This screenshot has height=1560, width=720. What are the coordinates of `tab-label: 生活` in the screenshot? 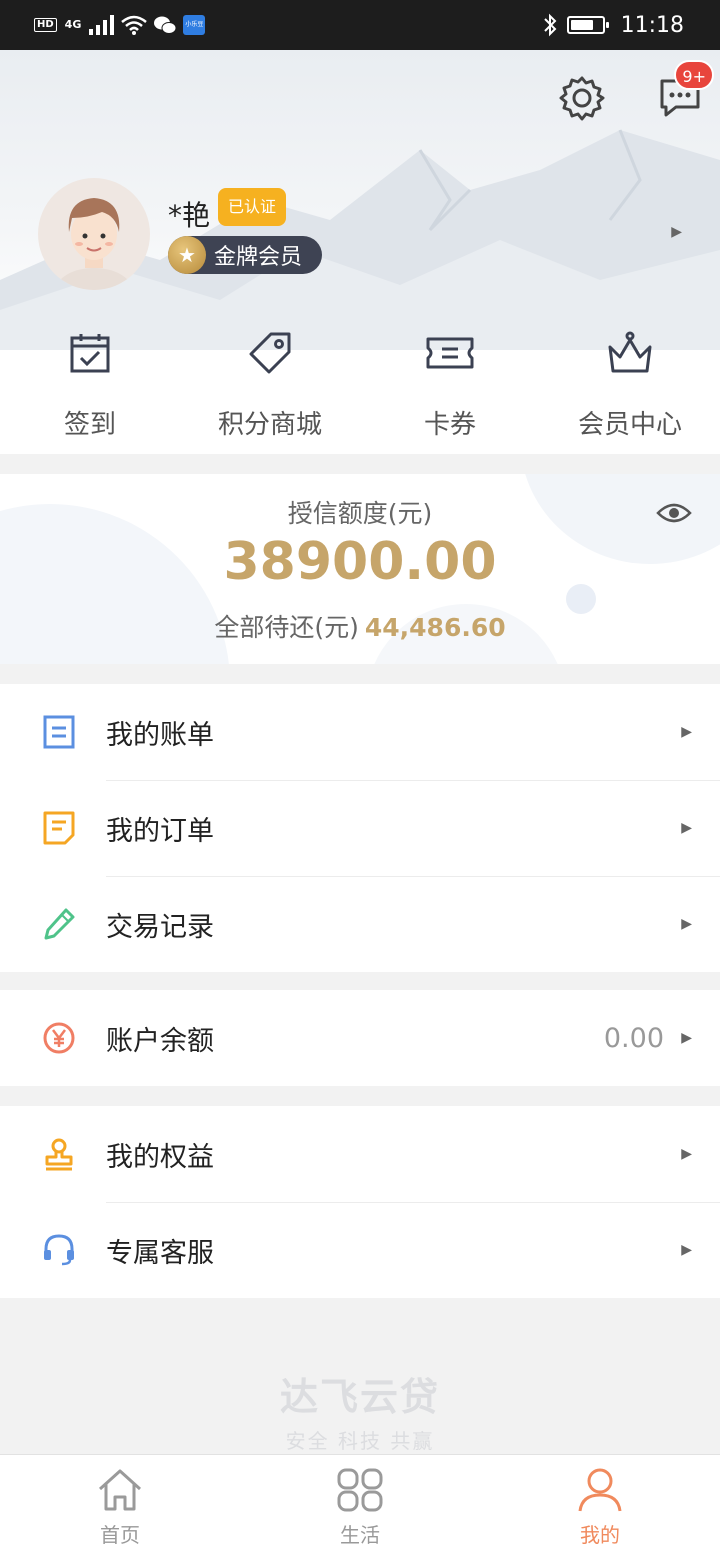 It's located at (360, 1535).